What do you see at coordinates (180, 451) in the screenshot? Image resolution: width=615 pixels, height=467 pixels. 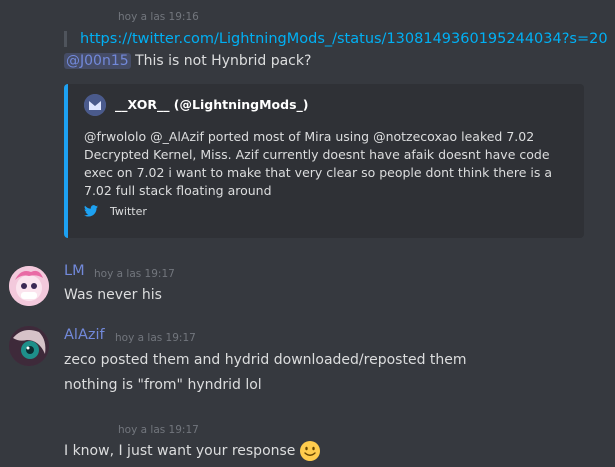 I see `message-body: I know, I just want your response` at bounding box center [180, 451].